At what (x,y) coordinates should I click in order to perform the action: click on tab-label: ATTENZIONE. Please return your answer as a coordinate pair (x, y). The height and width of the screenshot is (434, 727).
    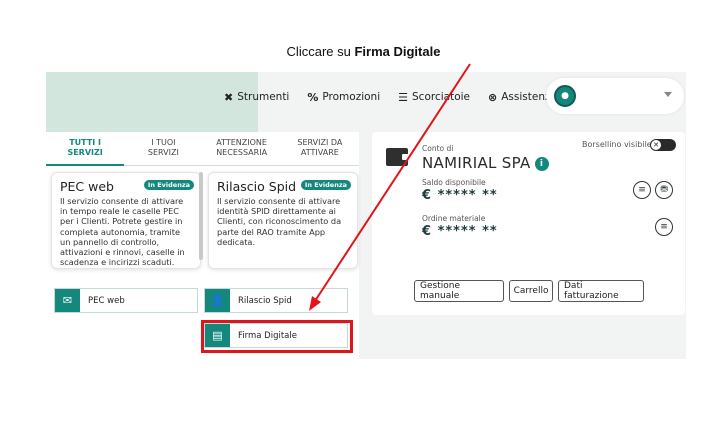
    Looking at the image, I should click on (241, 142).